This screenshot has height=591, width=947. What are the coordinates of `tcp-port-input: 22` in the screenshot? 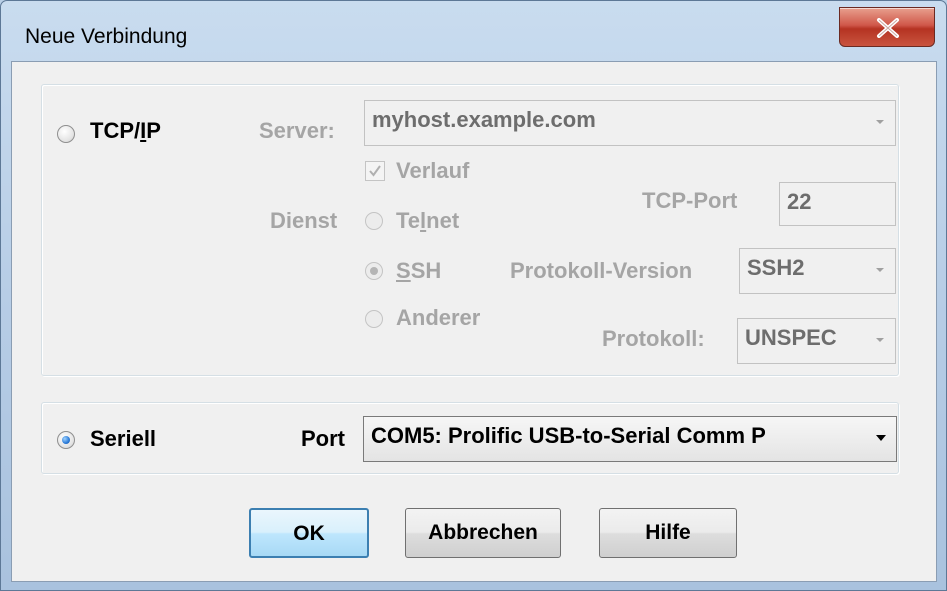 It's located at (837, 204).